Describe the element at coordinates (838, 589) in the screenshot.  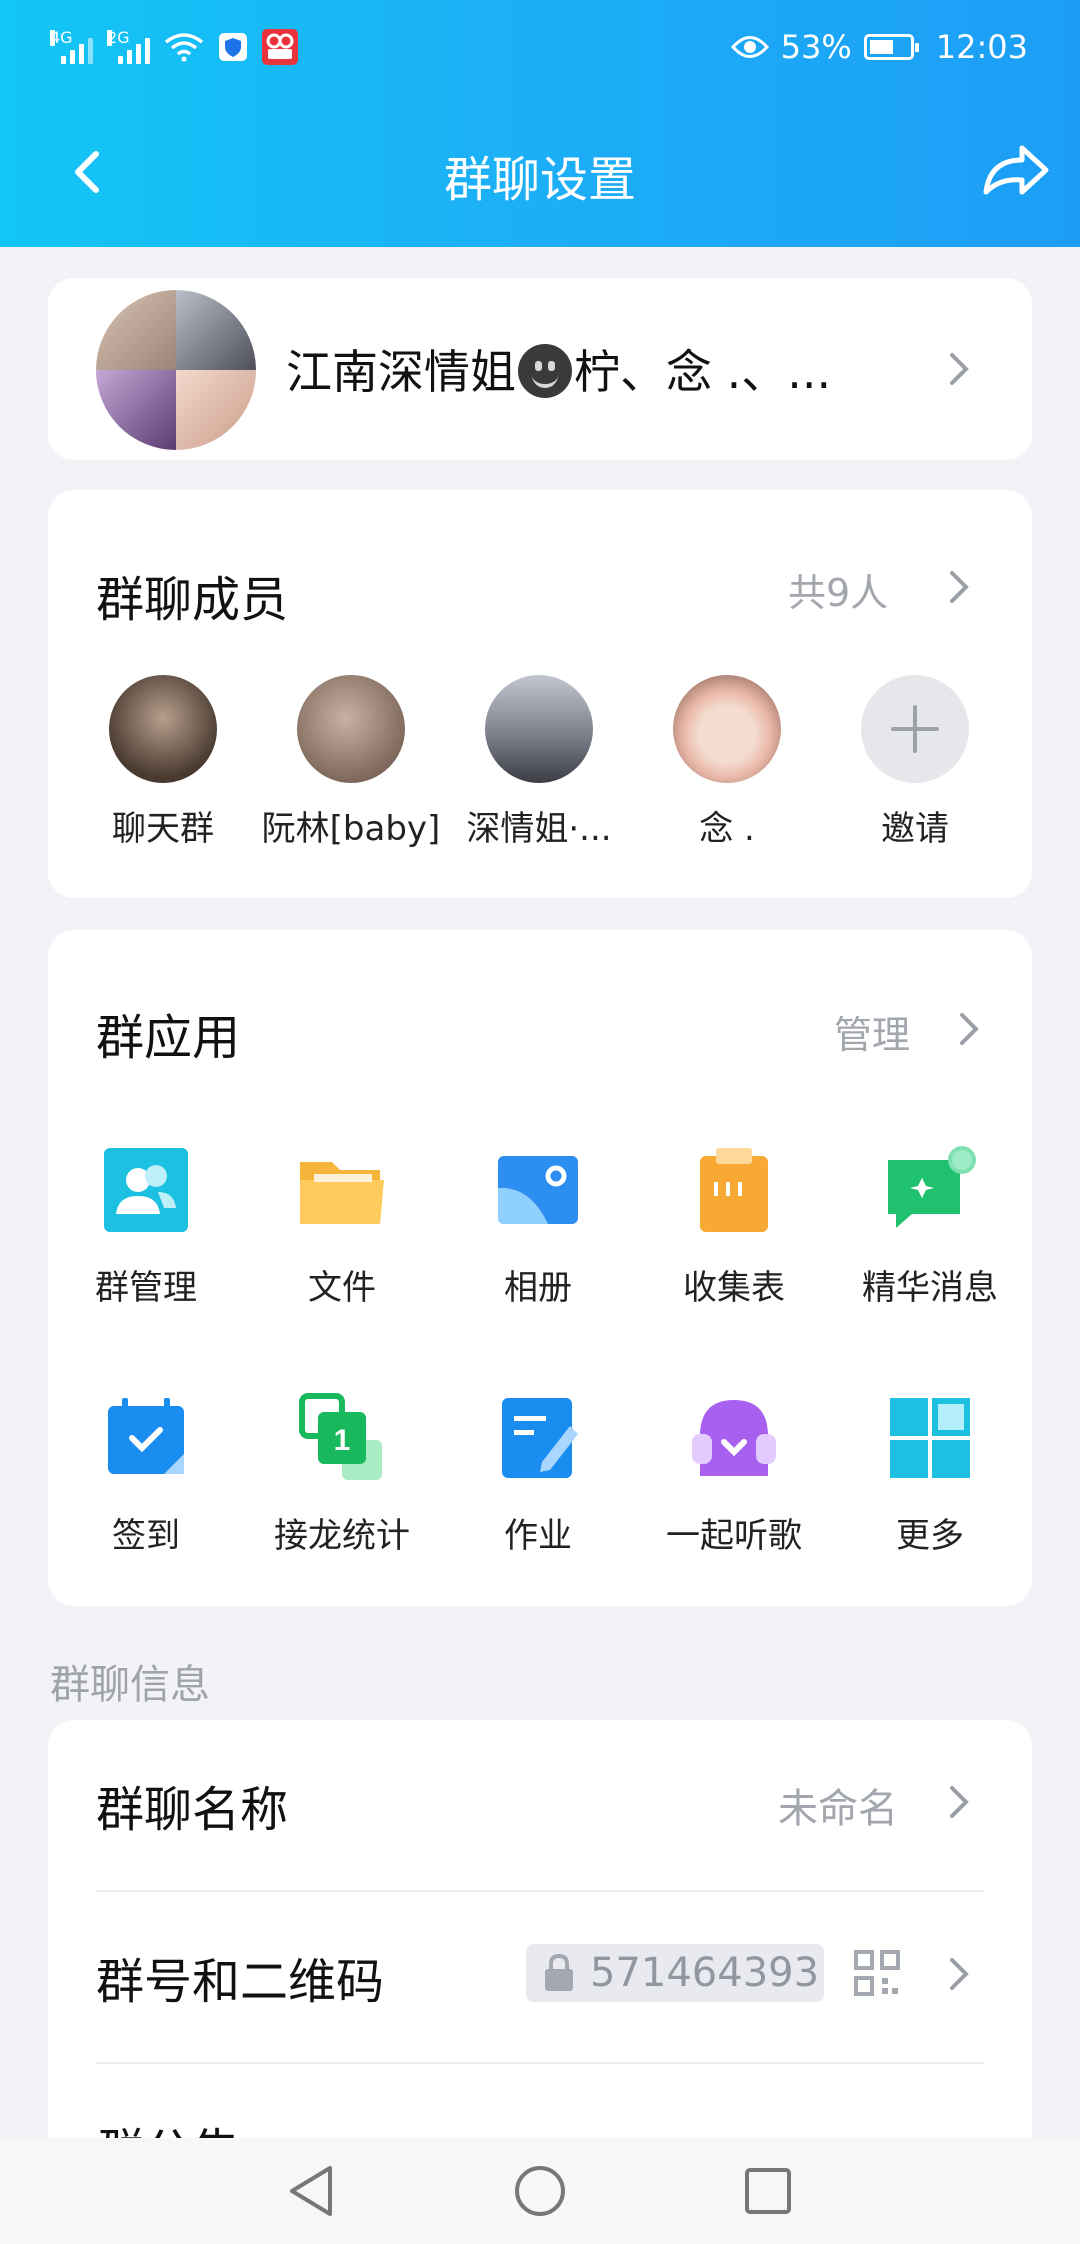
I see `member-count: 共9人` at that location.